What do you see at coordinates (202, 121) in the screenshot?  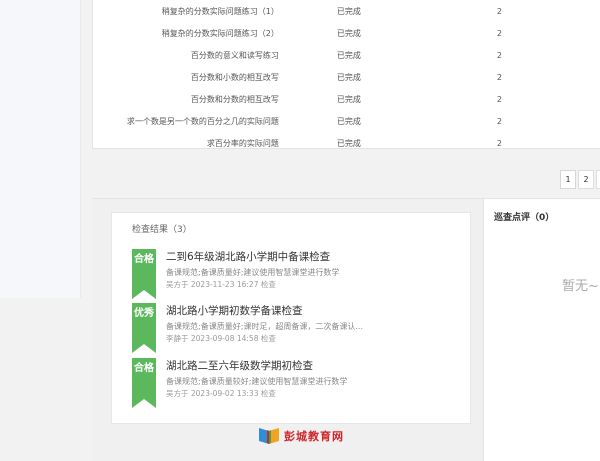 I see `lesson-name: 求一个数是另一个数的百分之几的实际问题` at bounding box center [202, 121].